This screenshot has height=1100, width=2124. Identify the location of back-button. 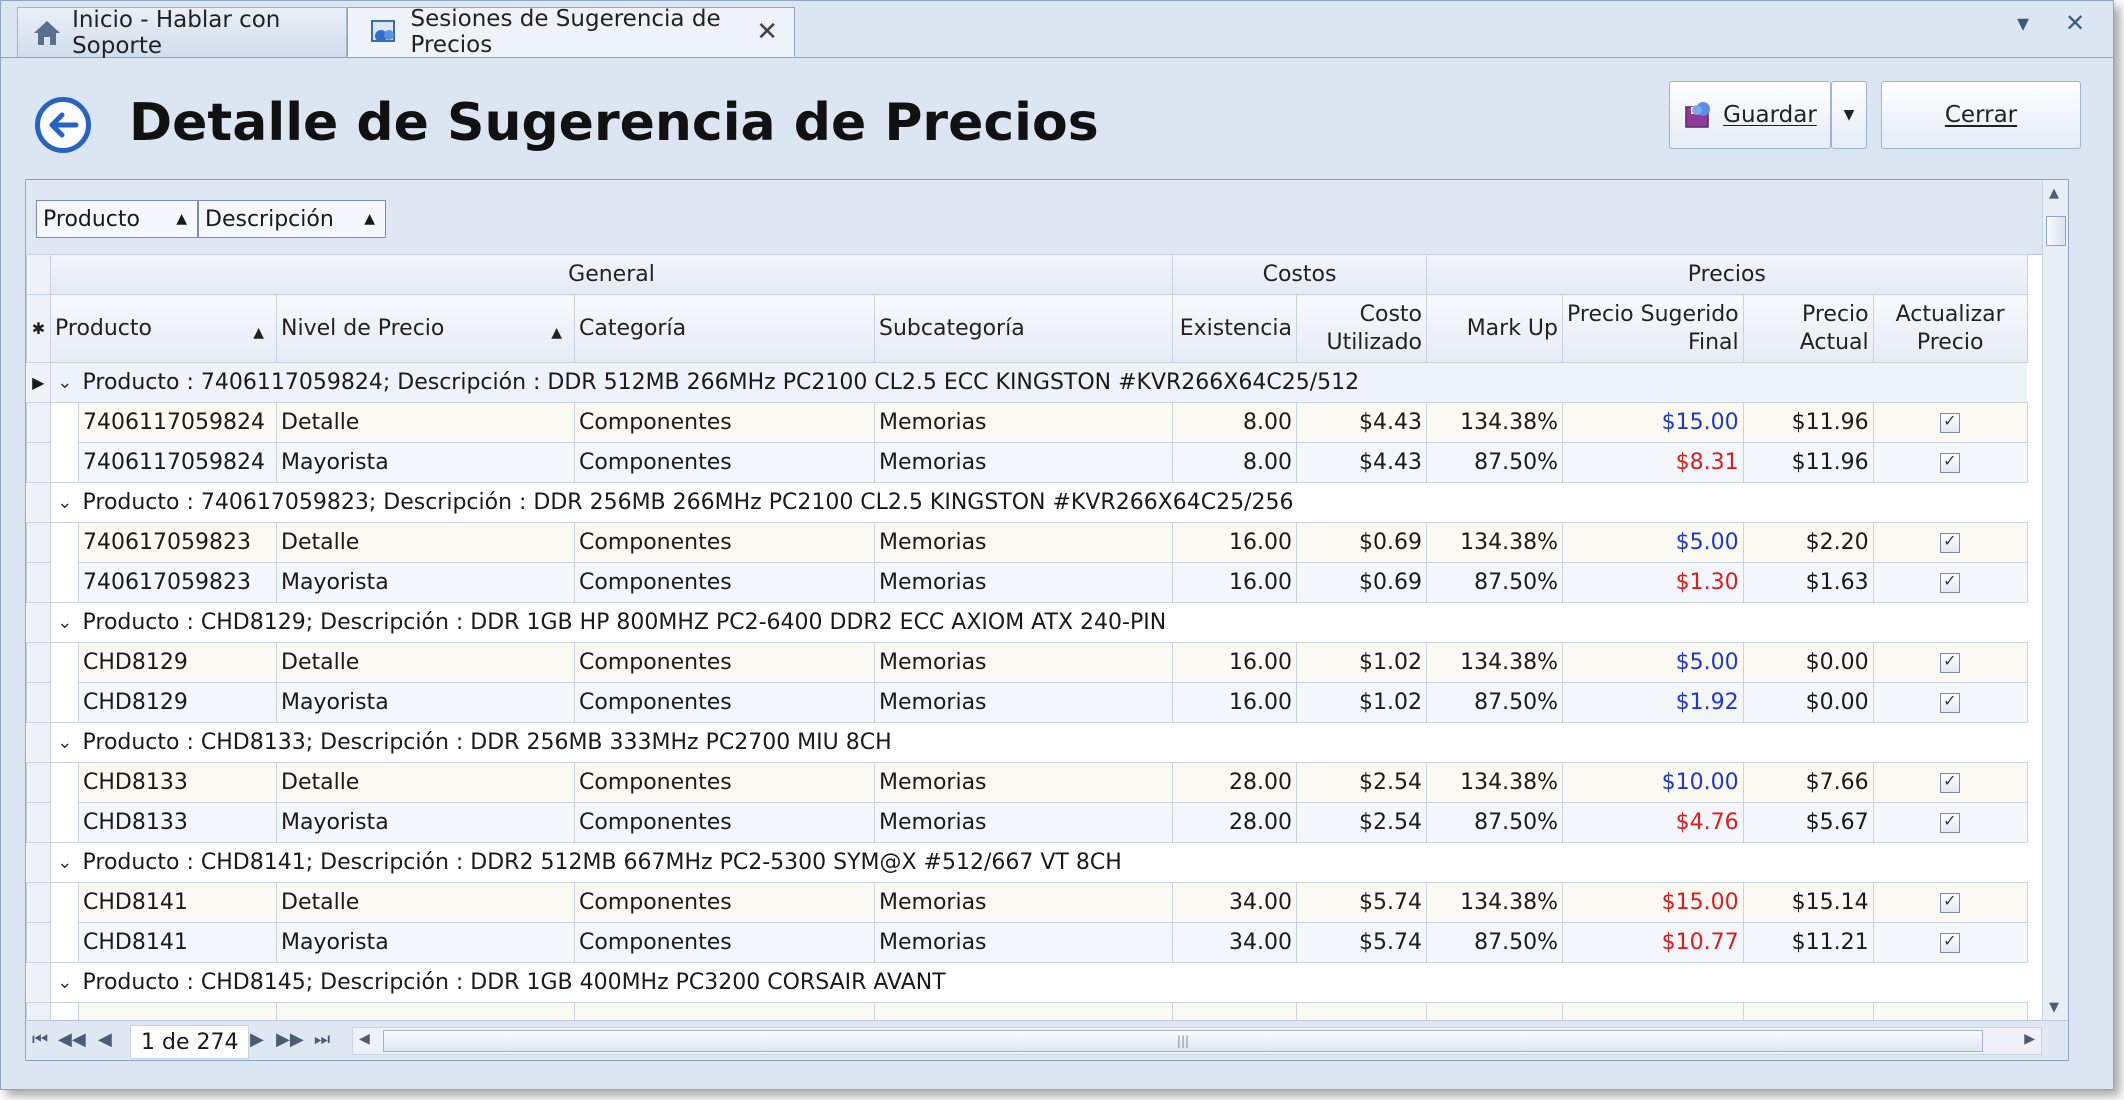
(63, 125).